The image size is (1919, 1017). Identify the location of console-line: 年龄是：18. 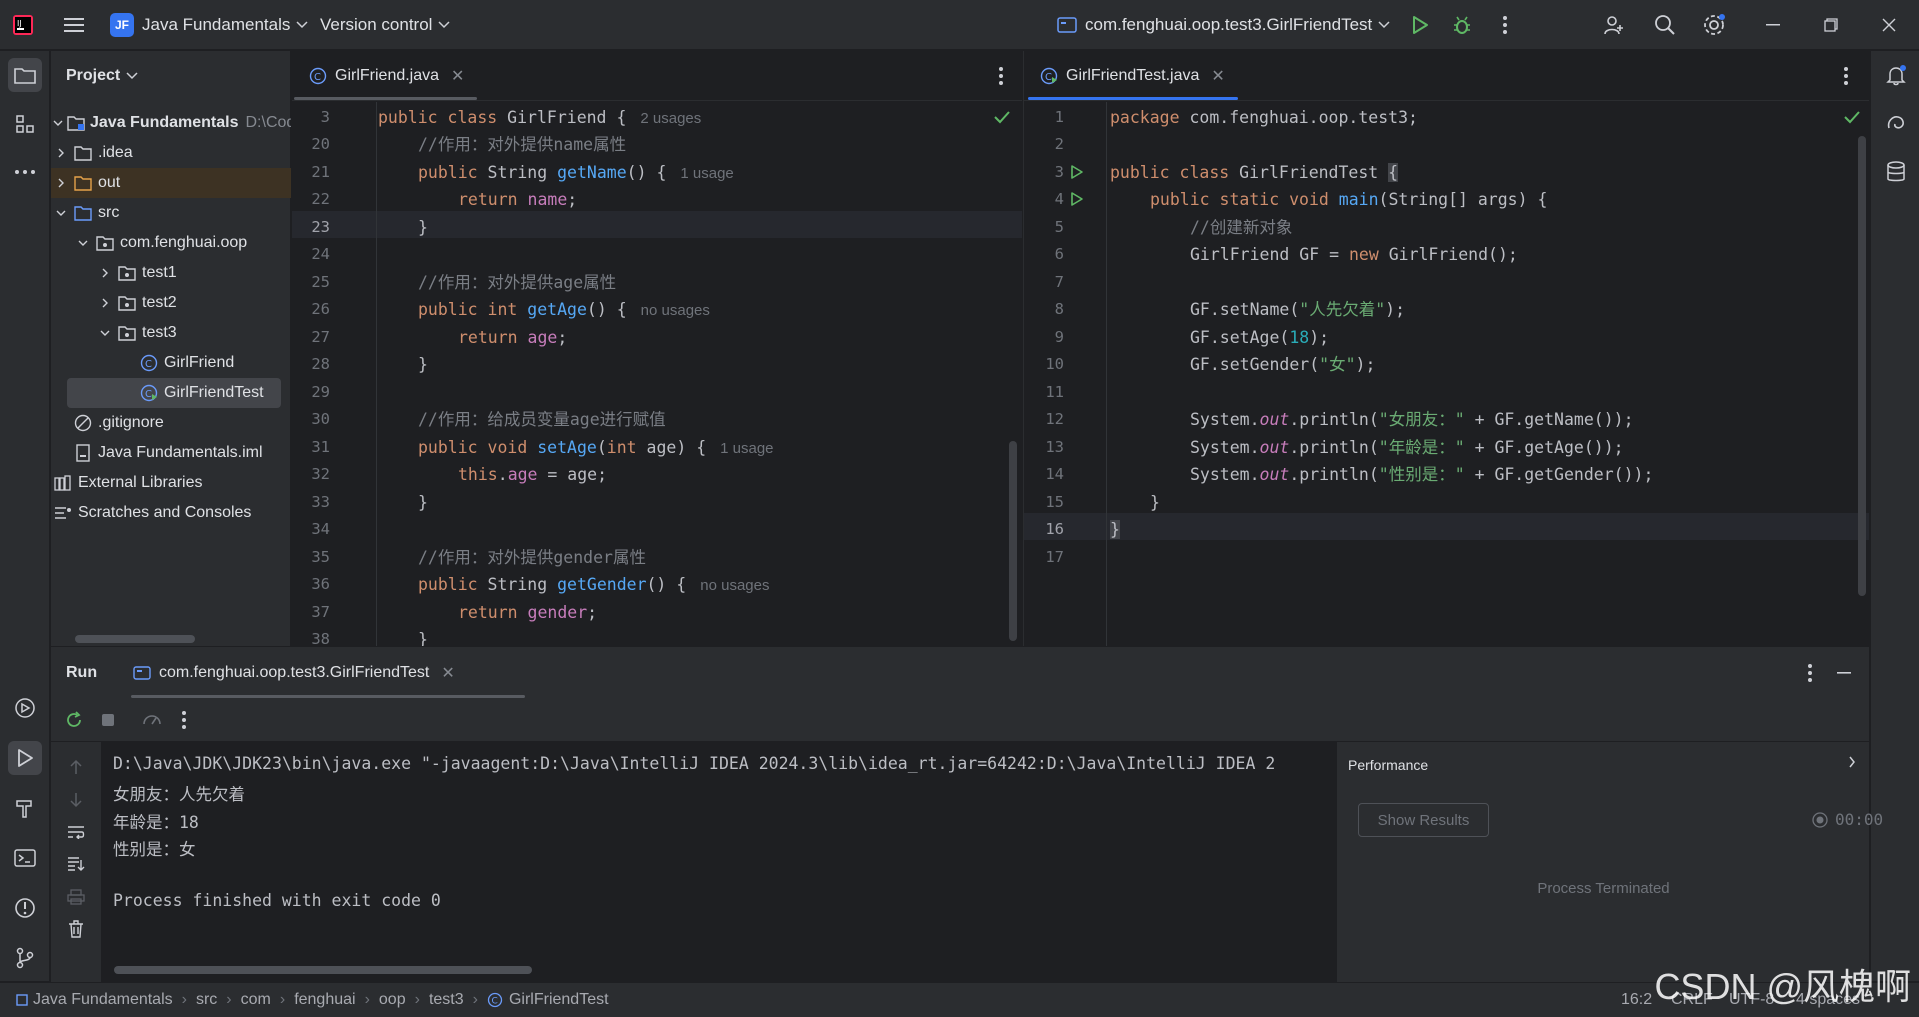
(156, 822).